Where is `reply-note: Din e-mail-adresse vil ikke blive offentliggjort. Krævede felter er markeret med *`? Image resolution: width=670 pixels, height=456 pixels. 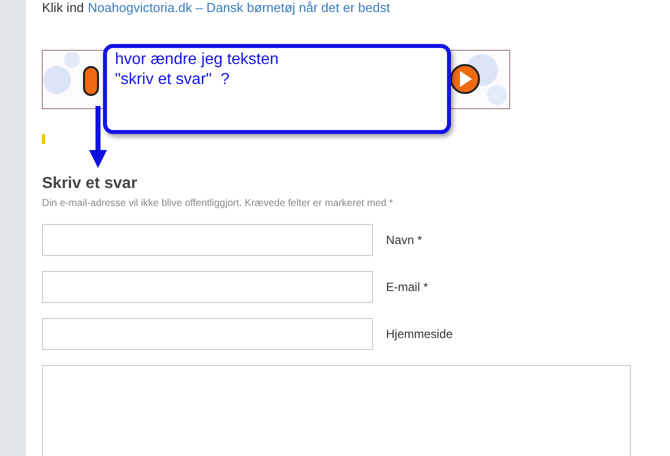
reply-note: Din e-mail-adresse vil ikke blive offentliggjort. Krævede felter er markeret med * is located at coordinates (218, 203).